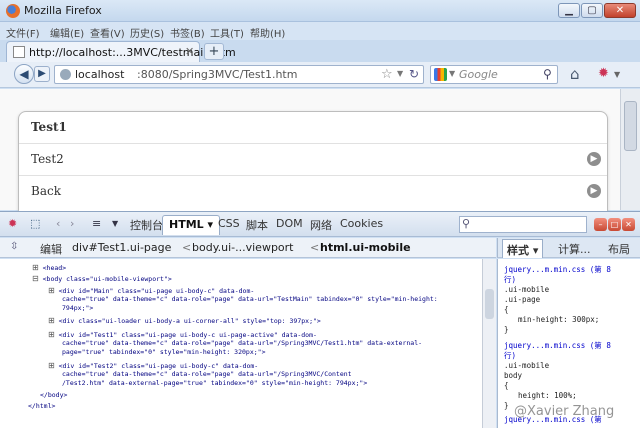 The height and width of the screenshot is (428, 640). I want to click on menu-history: 历史(S), so click(147, 32).